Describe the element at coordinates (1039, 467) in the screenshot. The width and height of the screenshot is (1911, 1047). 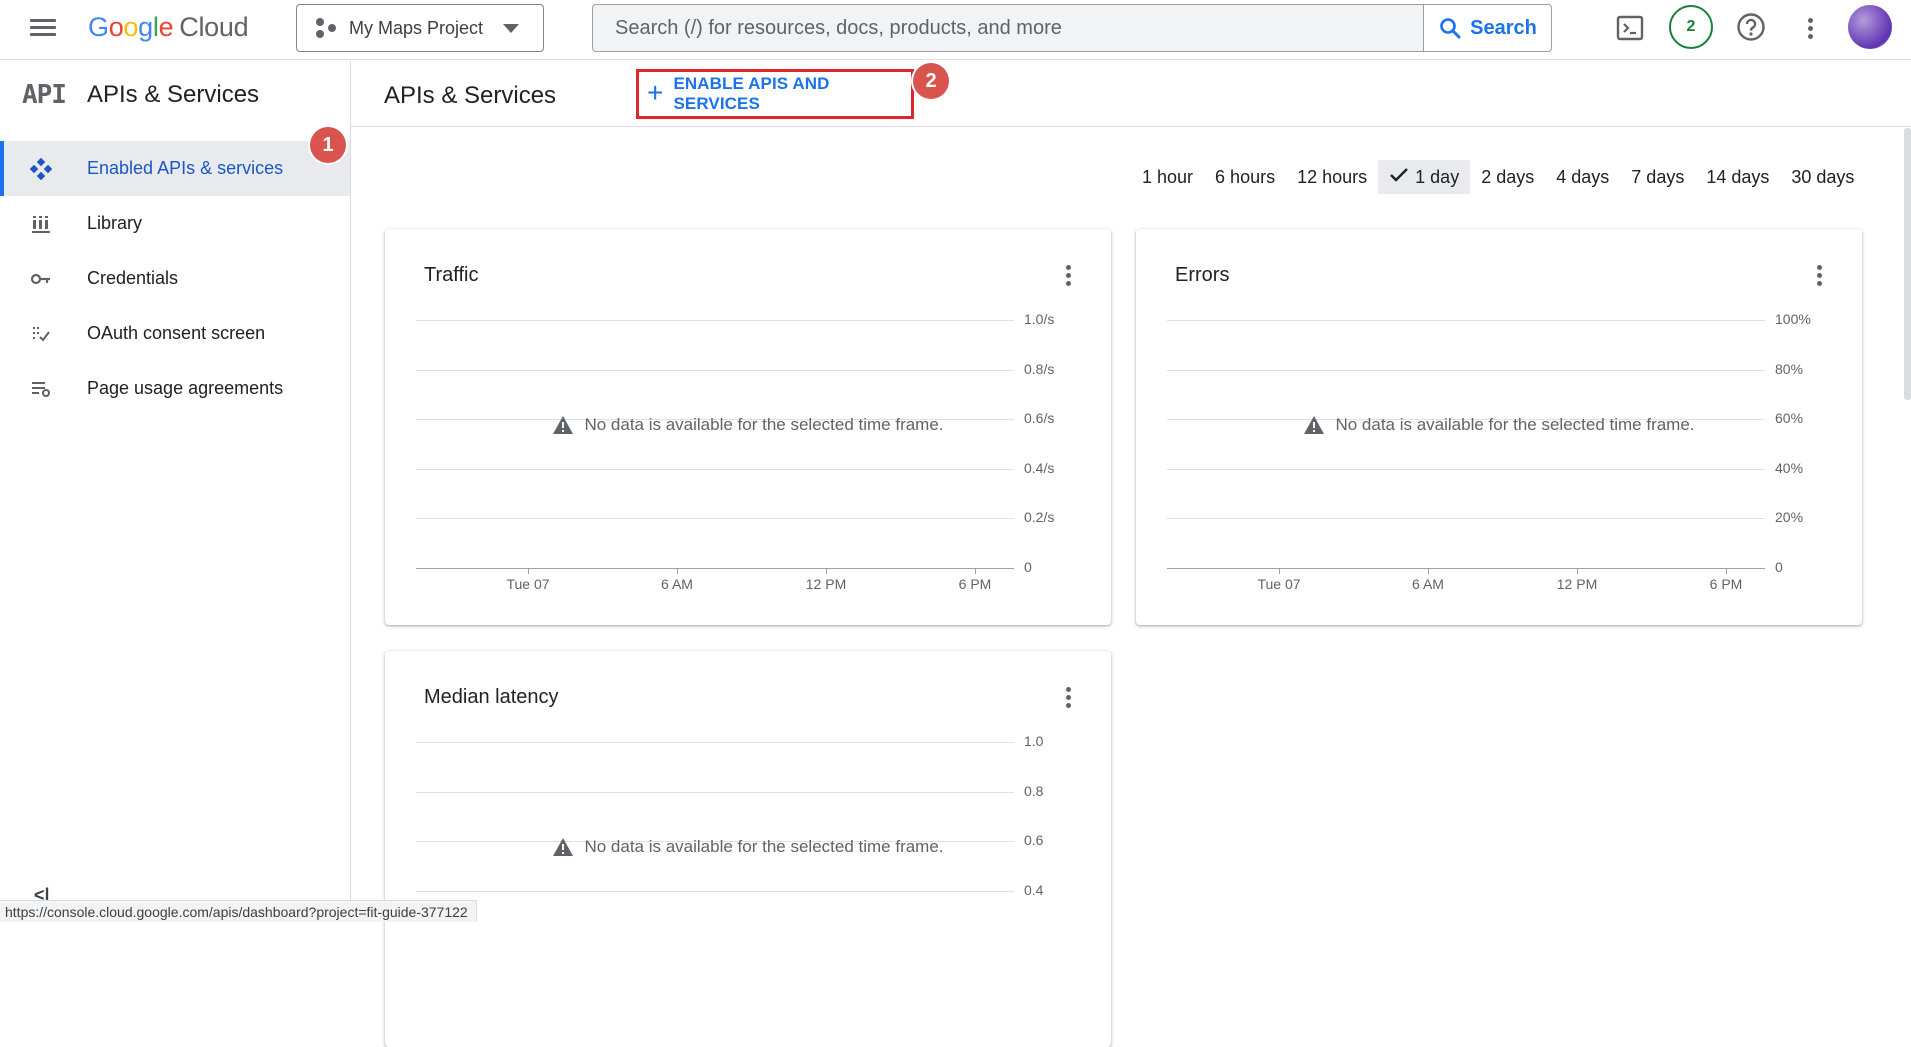
I see `y-tick-label: 0.4/s` at that location.